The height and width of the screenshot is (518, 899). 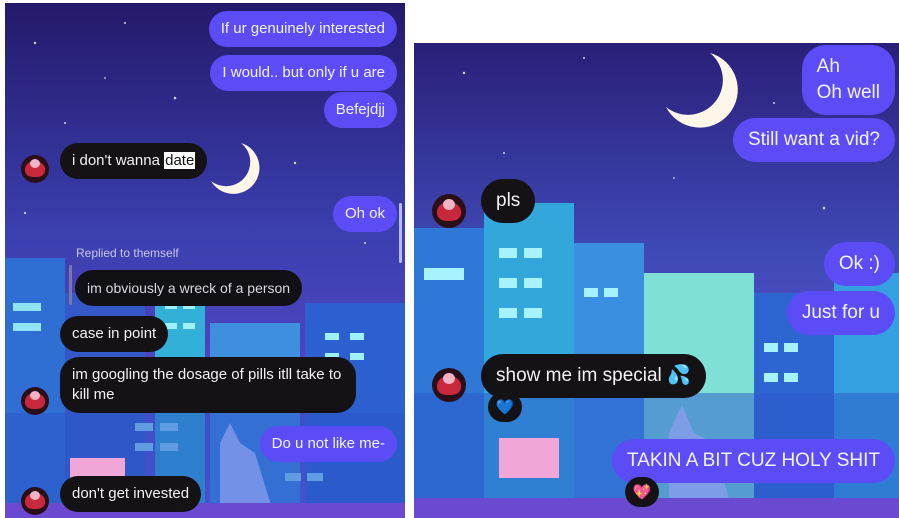 I want to click on outgoing-message: Do u not like me-, so click(x=328, y=444).